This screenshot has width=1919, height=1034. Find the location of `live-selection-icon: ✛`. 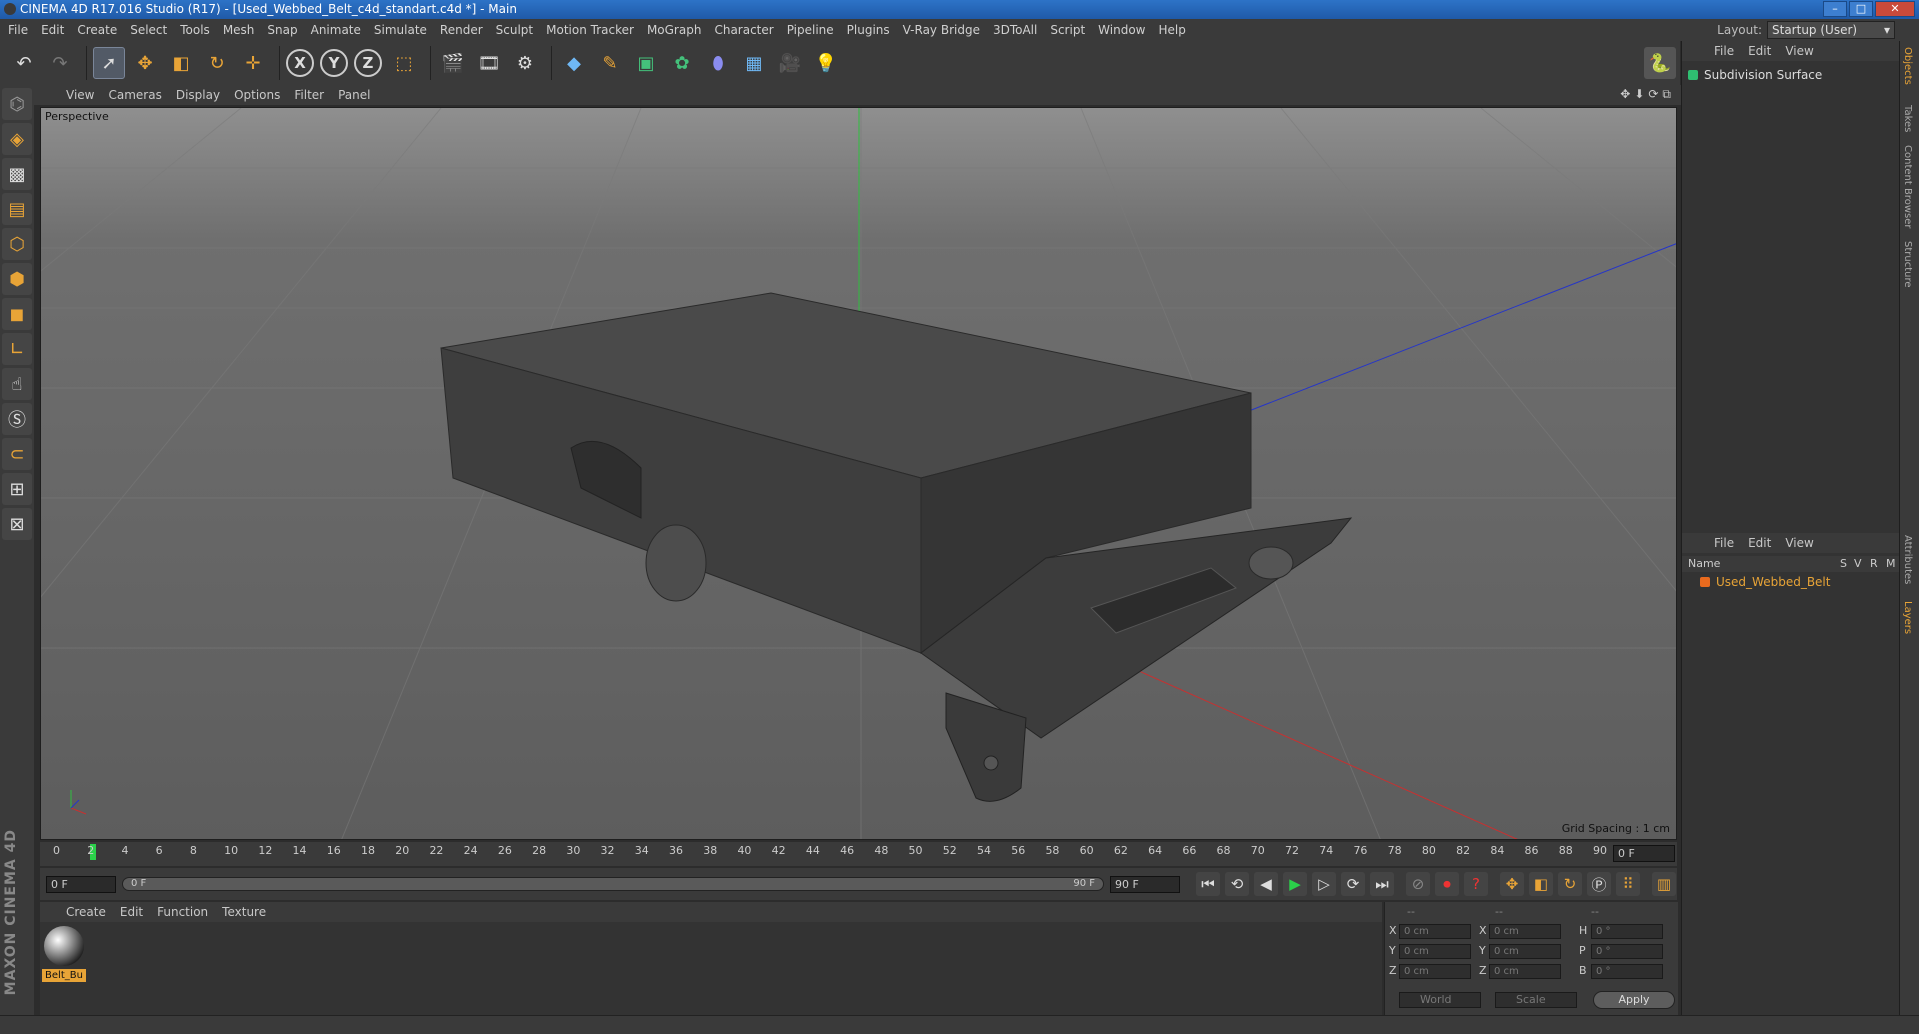

live-selection-icon: ✛ is located at coordinates (253, 63).